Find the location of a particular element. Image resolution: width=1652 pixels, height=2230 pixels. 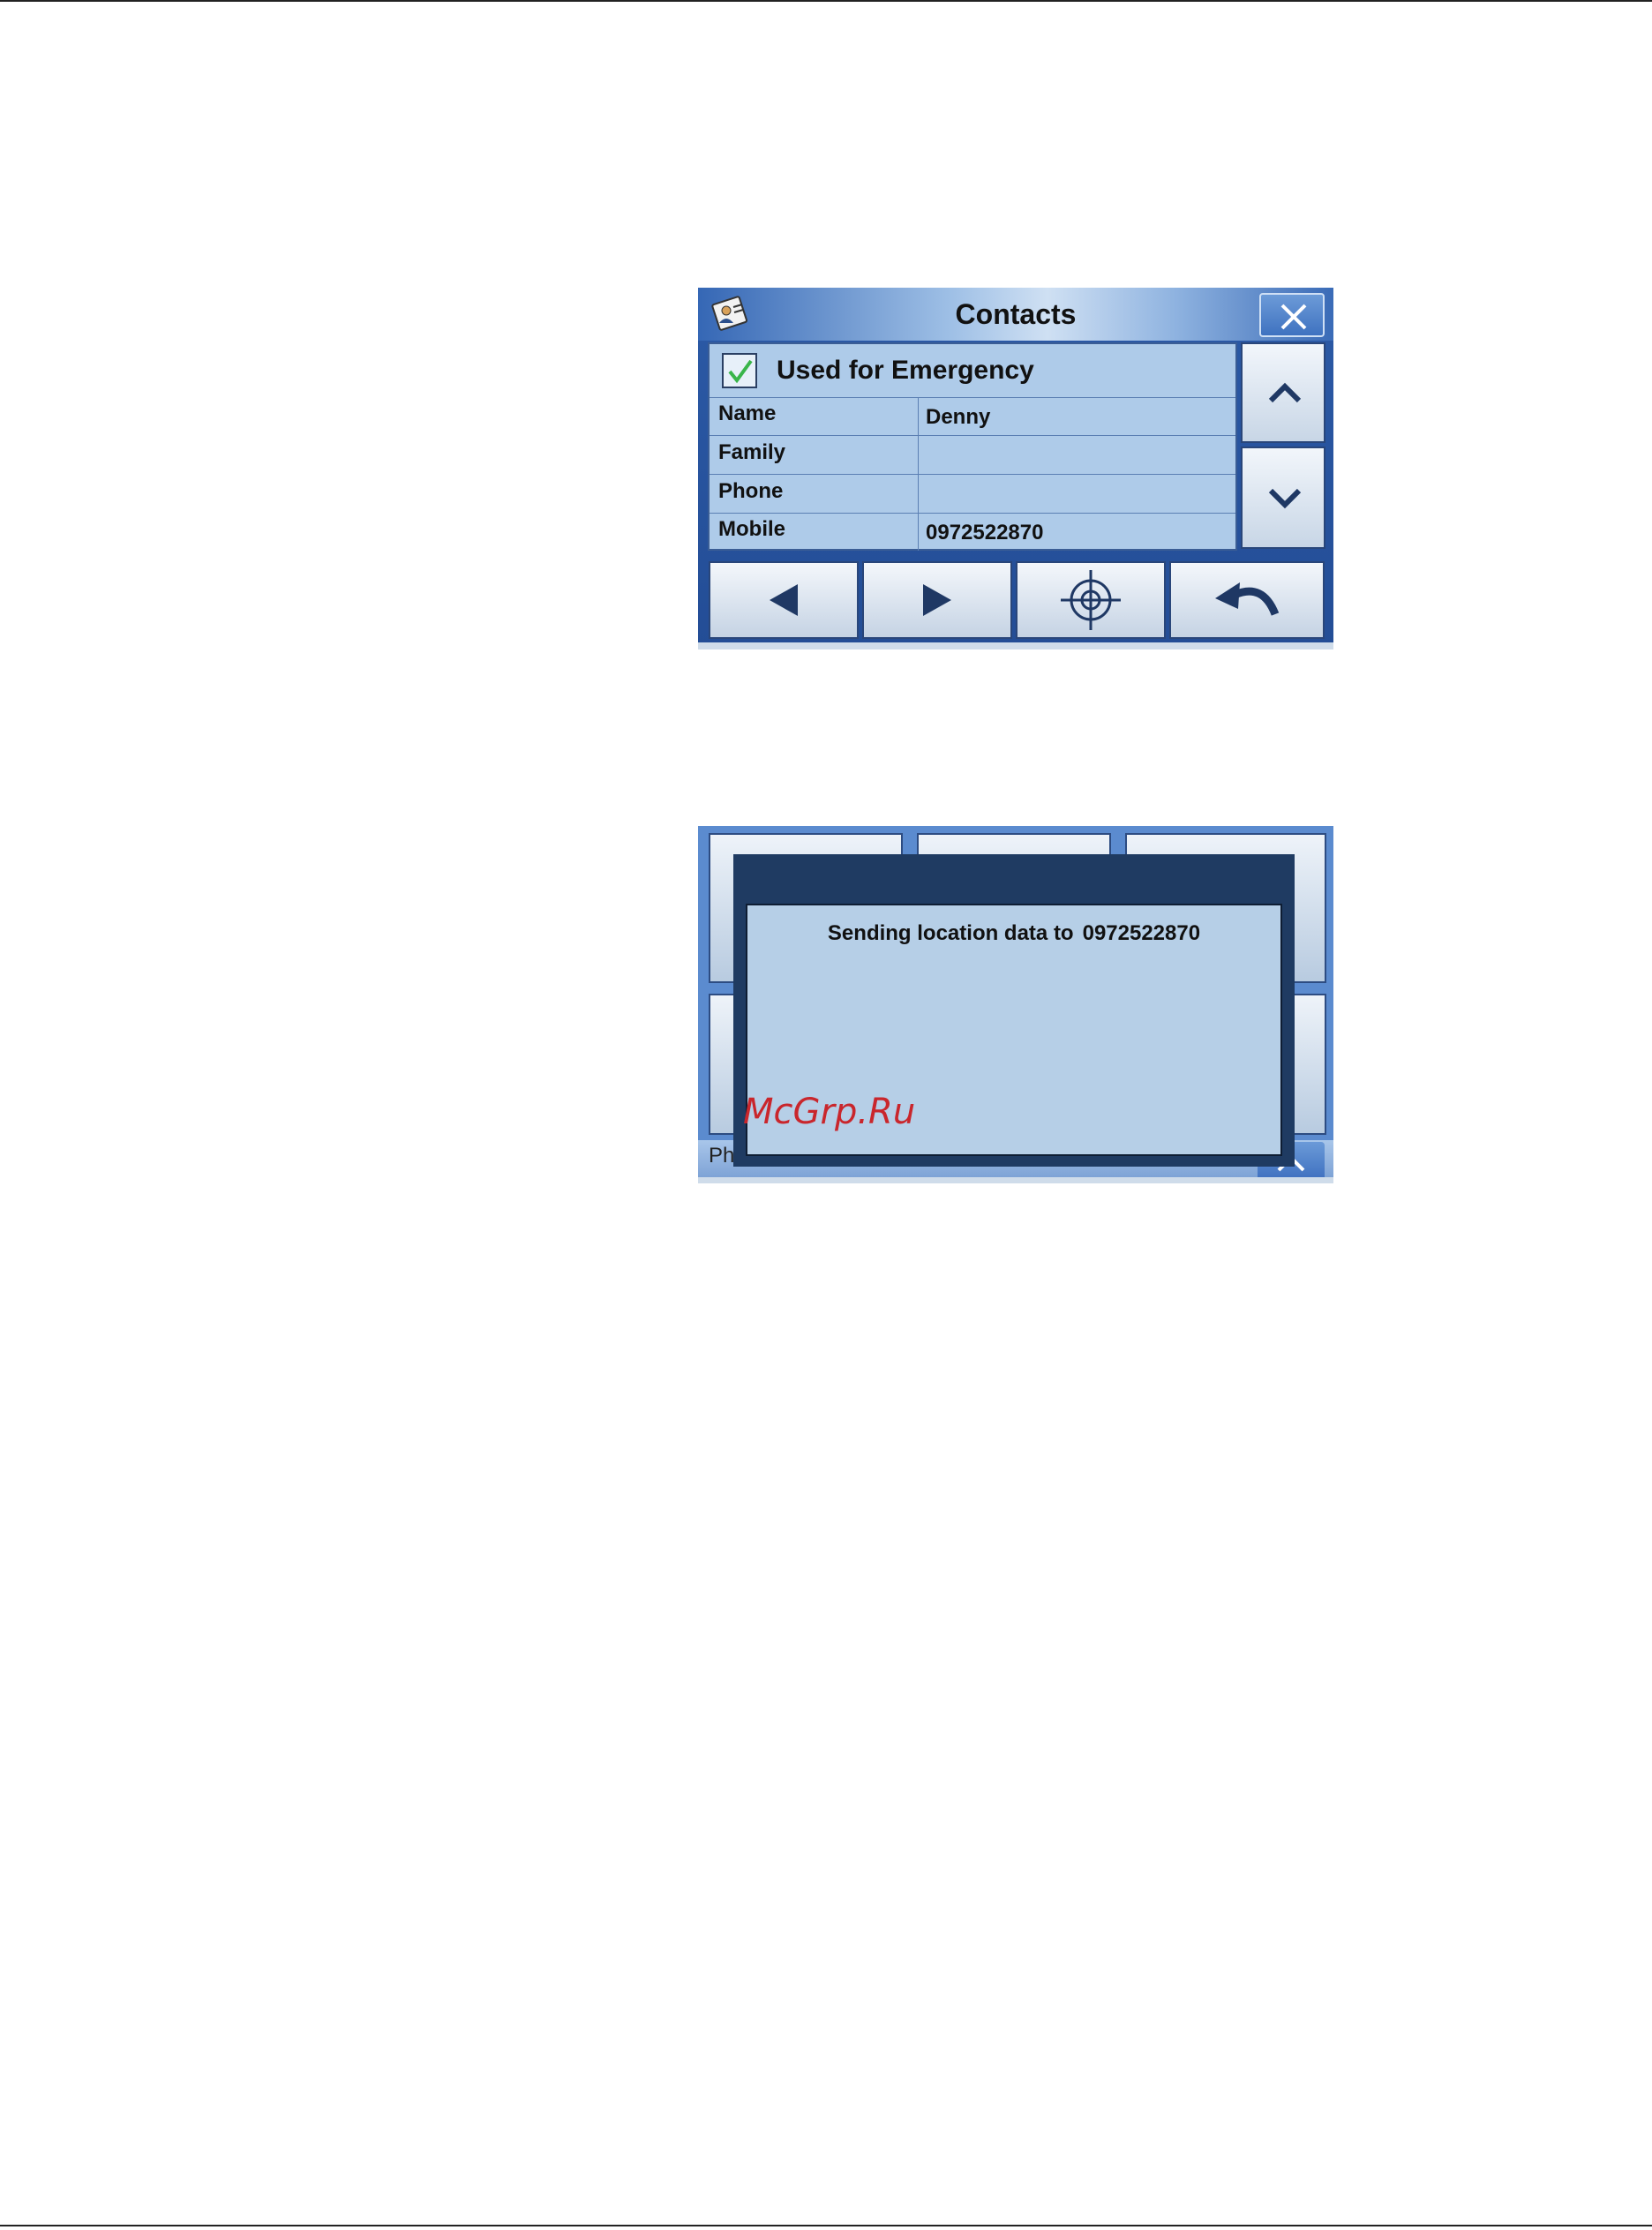

triangle-right-icon is located at coordinates (937, 600).